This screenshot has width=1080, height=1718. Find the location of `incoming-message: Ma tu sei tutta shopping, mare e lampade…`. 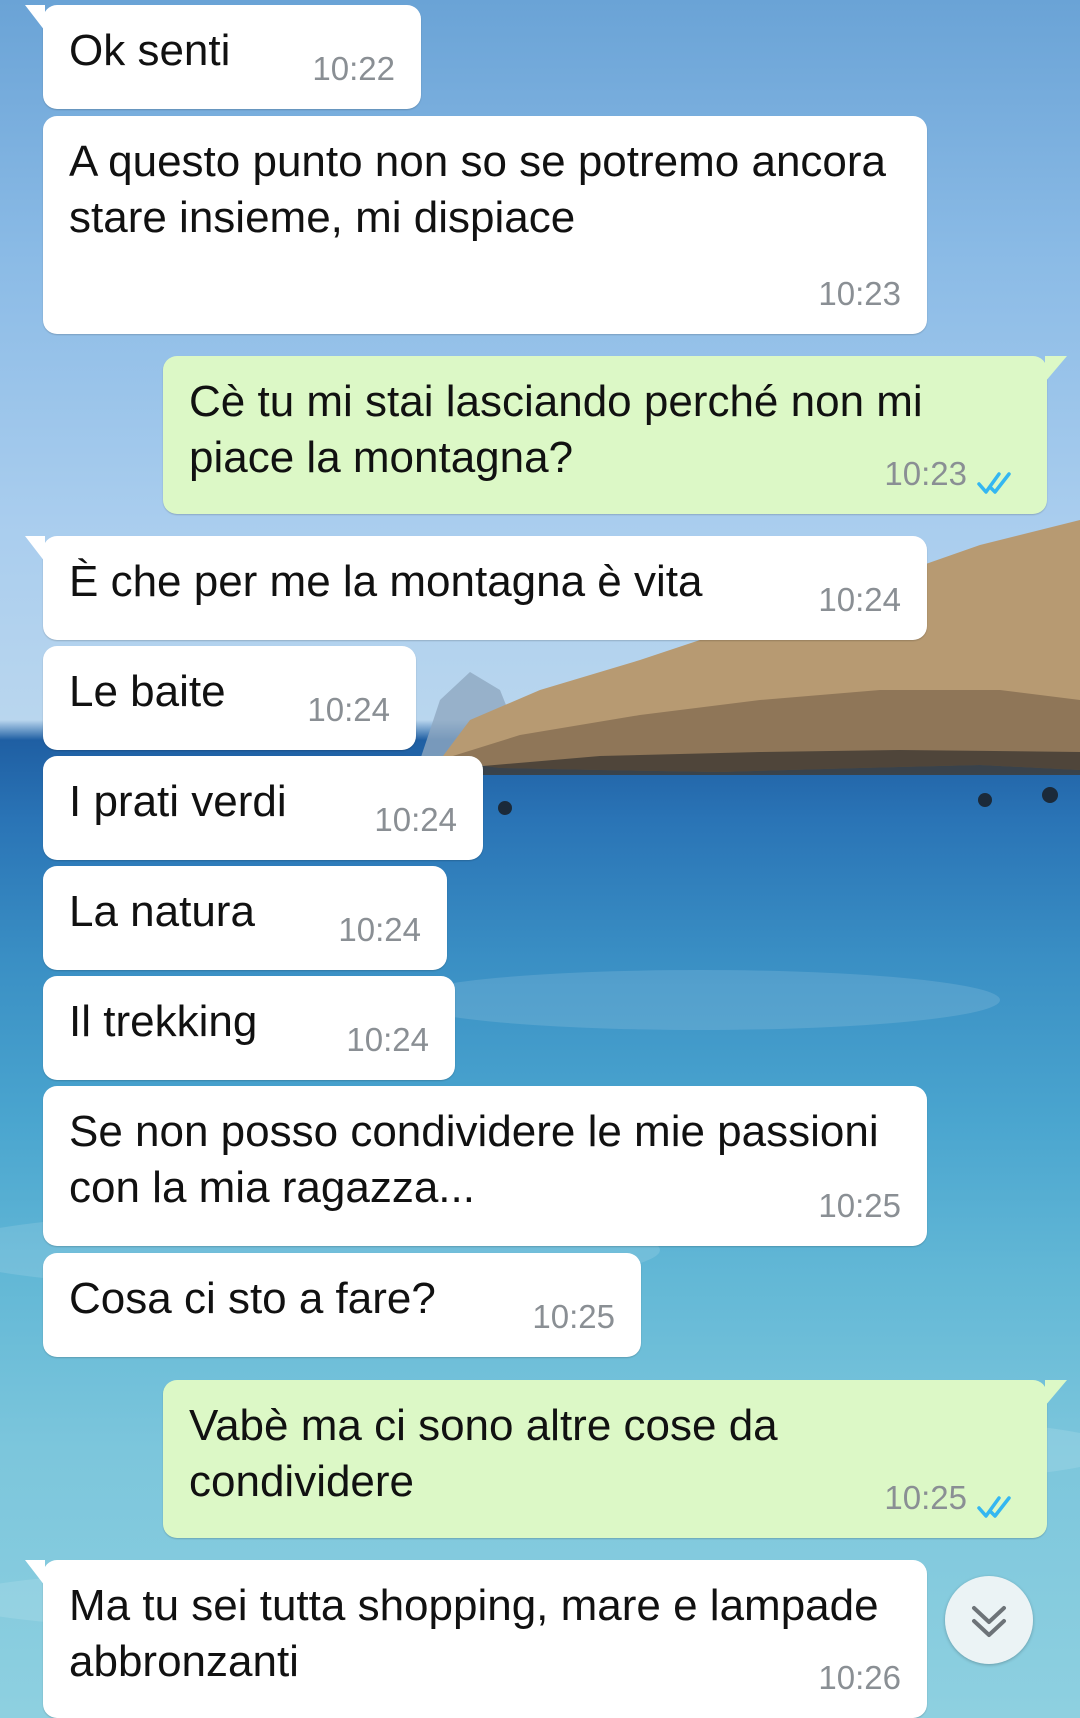

incoming-message: Ma tu sei tutta shopping, mare e lampade… is located at coordinates (476, 1639).